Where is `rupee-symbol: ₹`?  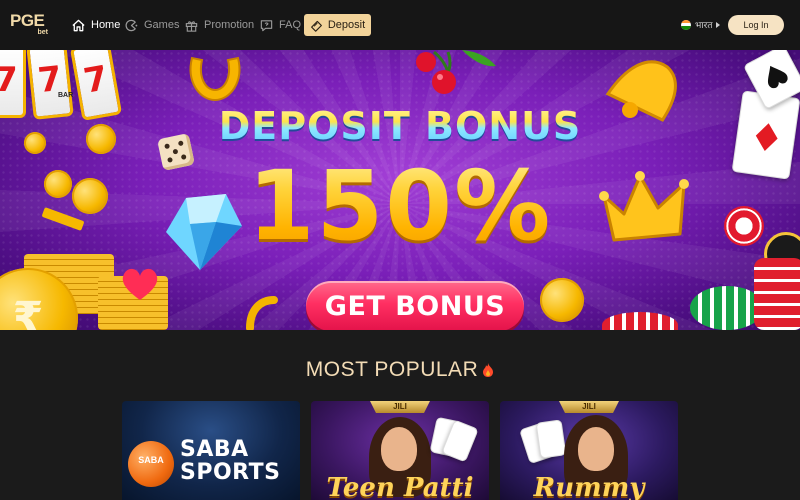
rupee-symbol: ₹ is located at coordinates (28, 311).